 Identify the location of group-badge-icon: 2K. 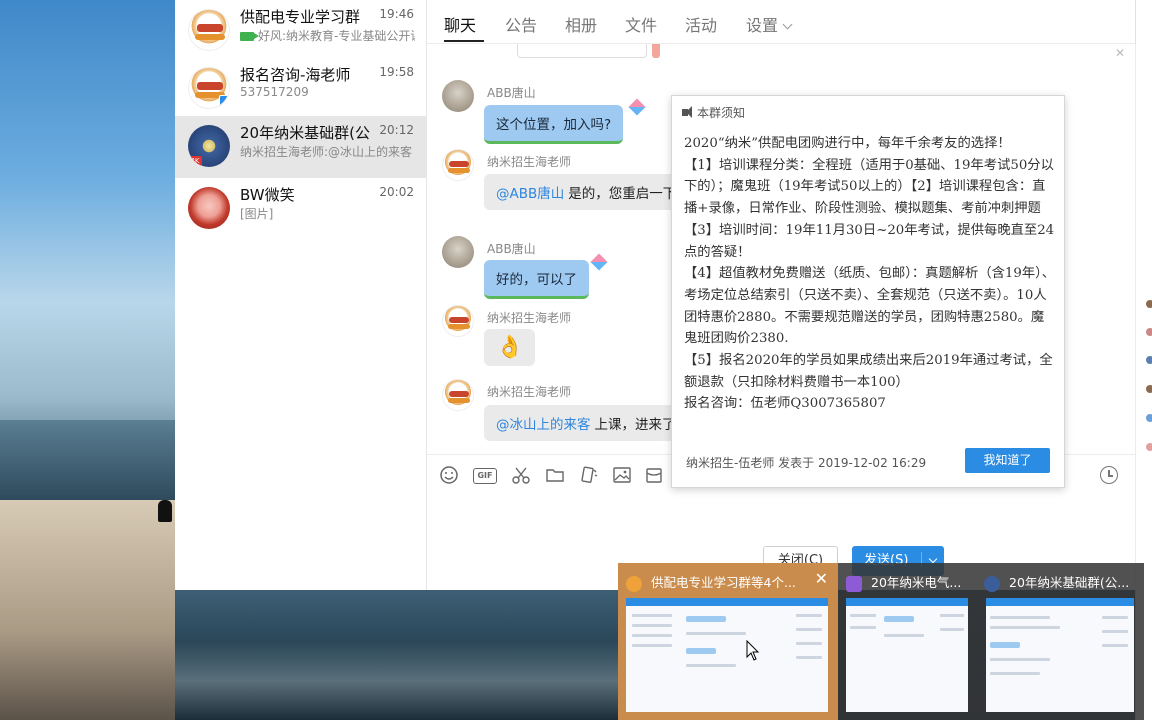
(195, 161).